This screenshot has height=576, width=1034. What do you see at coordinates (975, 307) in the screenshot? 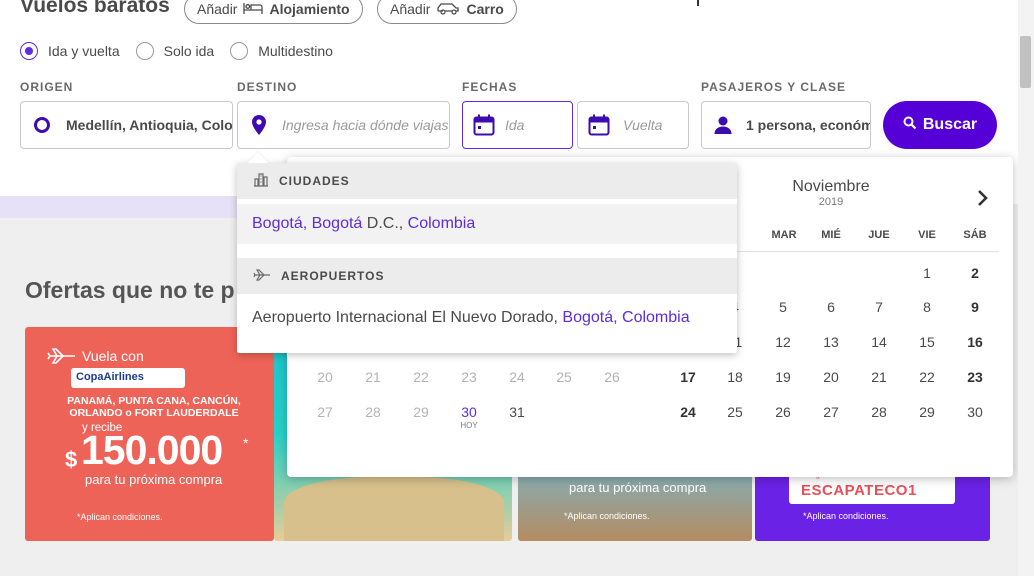
I see `calendar-day: 9` at bounding box center [975, 307].